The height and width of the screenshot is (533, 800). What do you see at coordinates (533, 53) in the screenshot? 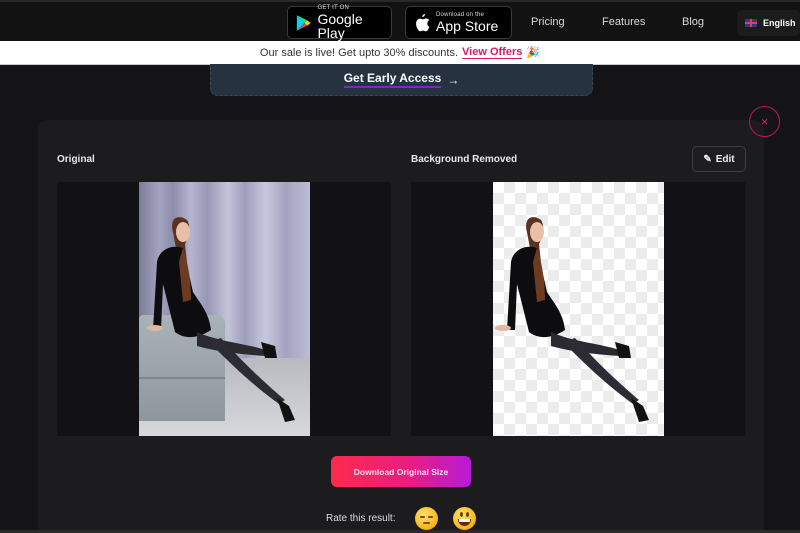
I see `party-popper-icon: 🎉` at bounding box center [533, 53].